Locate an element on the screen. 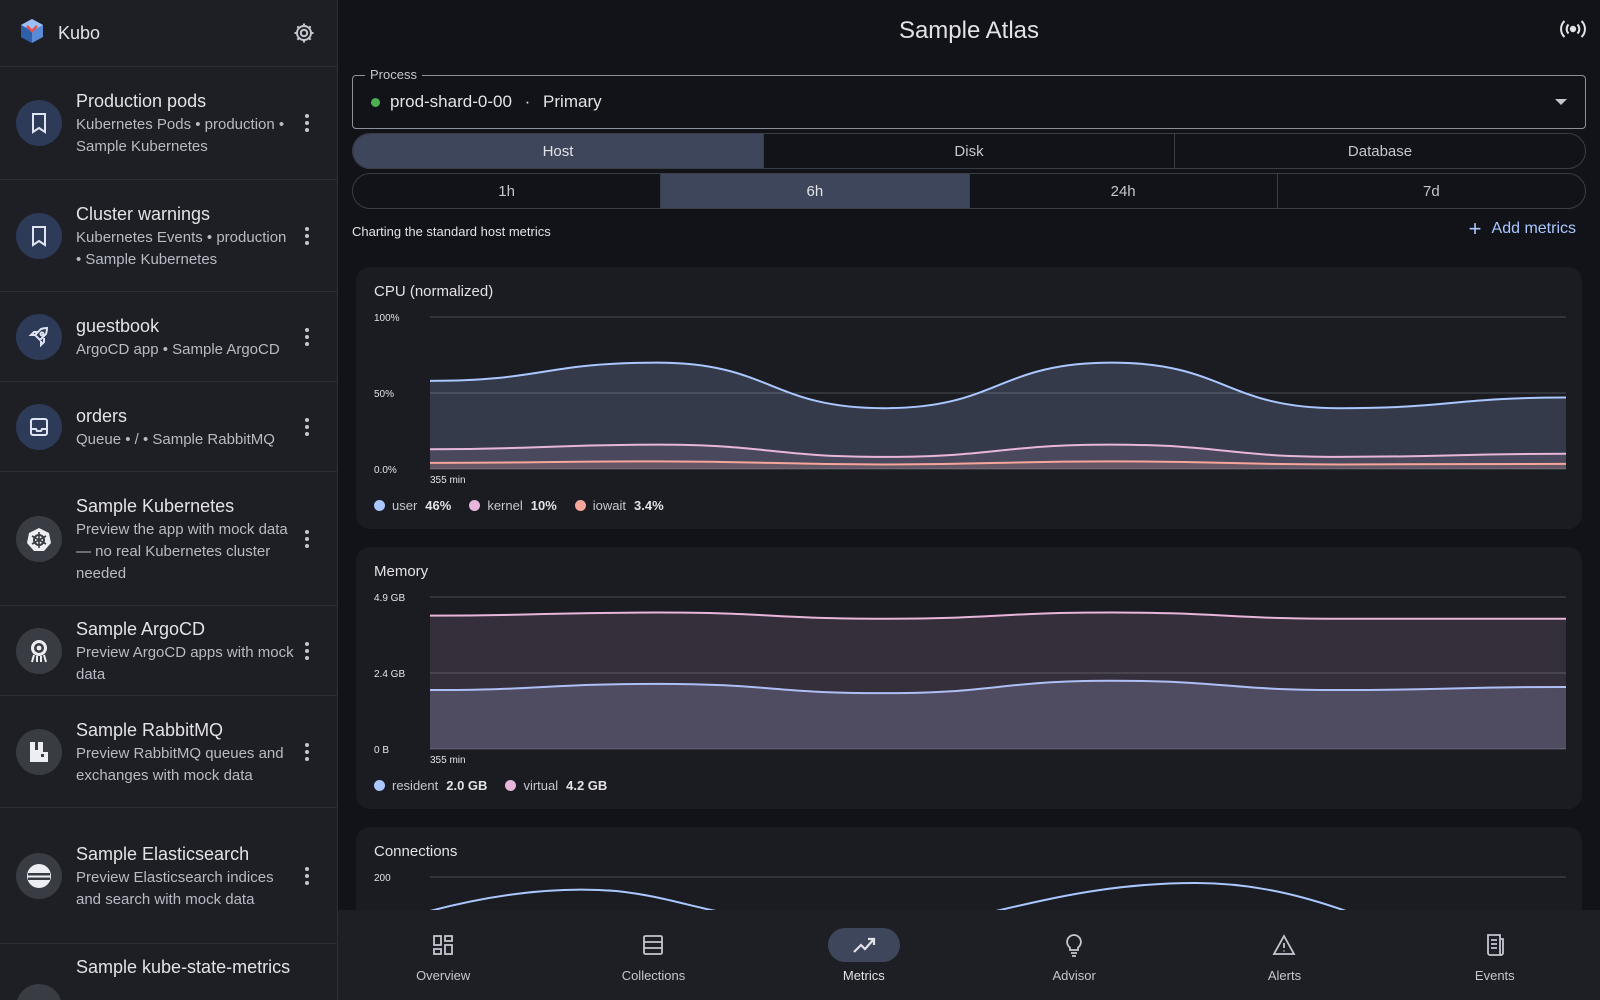  nav-alerts: Alerts is located at coordinates (1284, 955).